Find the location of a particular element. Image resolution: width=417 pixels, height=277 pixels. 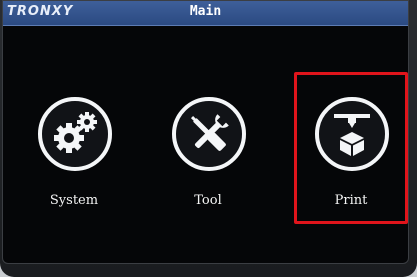

menu-item-tool: Tool is located at coordinates (208, 157).